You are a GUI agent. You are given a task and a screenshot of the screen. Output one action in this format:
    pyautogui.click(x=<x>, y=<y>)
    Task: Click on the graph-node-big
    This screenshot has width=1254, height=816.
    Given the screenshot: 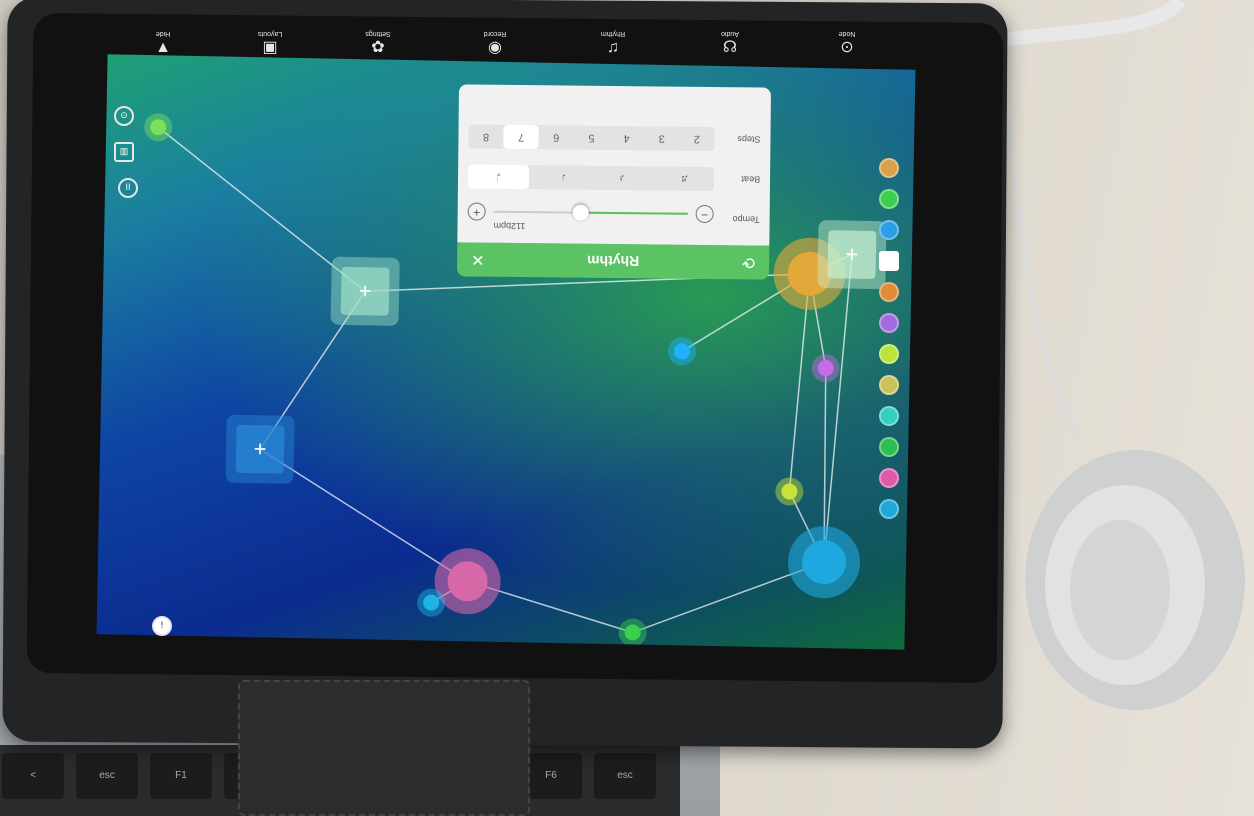 What is the action you would take?
    pyautogui.click(x=824, y=562)
    